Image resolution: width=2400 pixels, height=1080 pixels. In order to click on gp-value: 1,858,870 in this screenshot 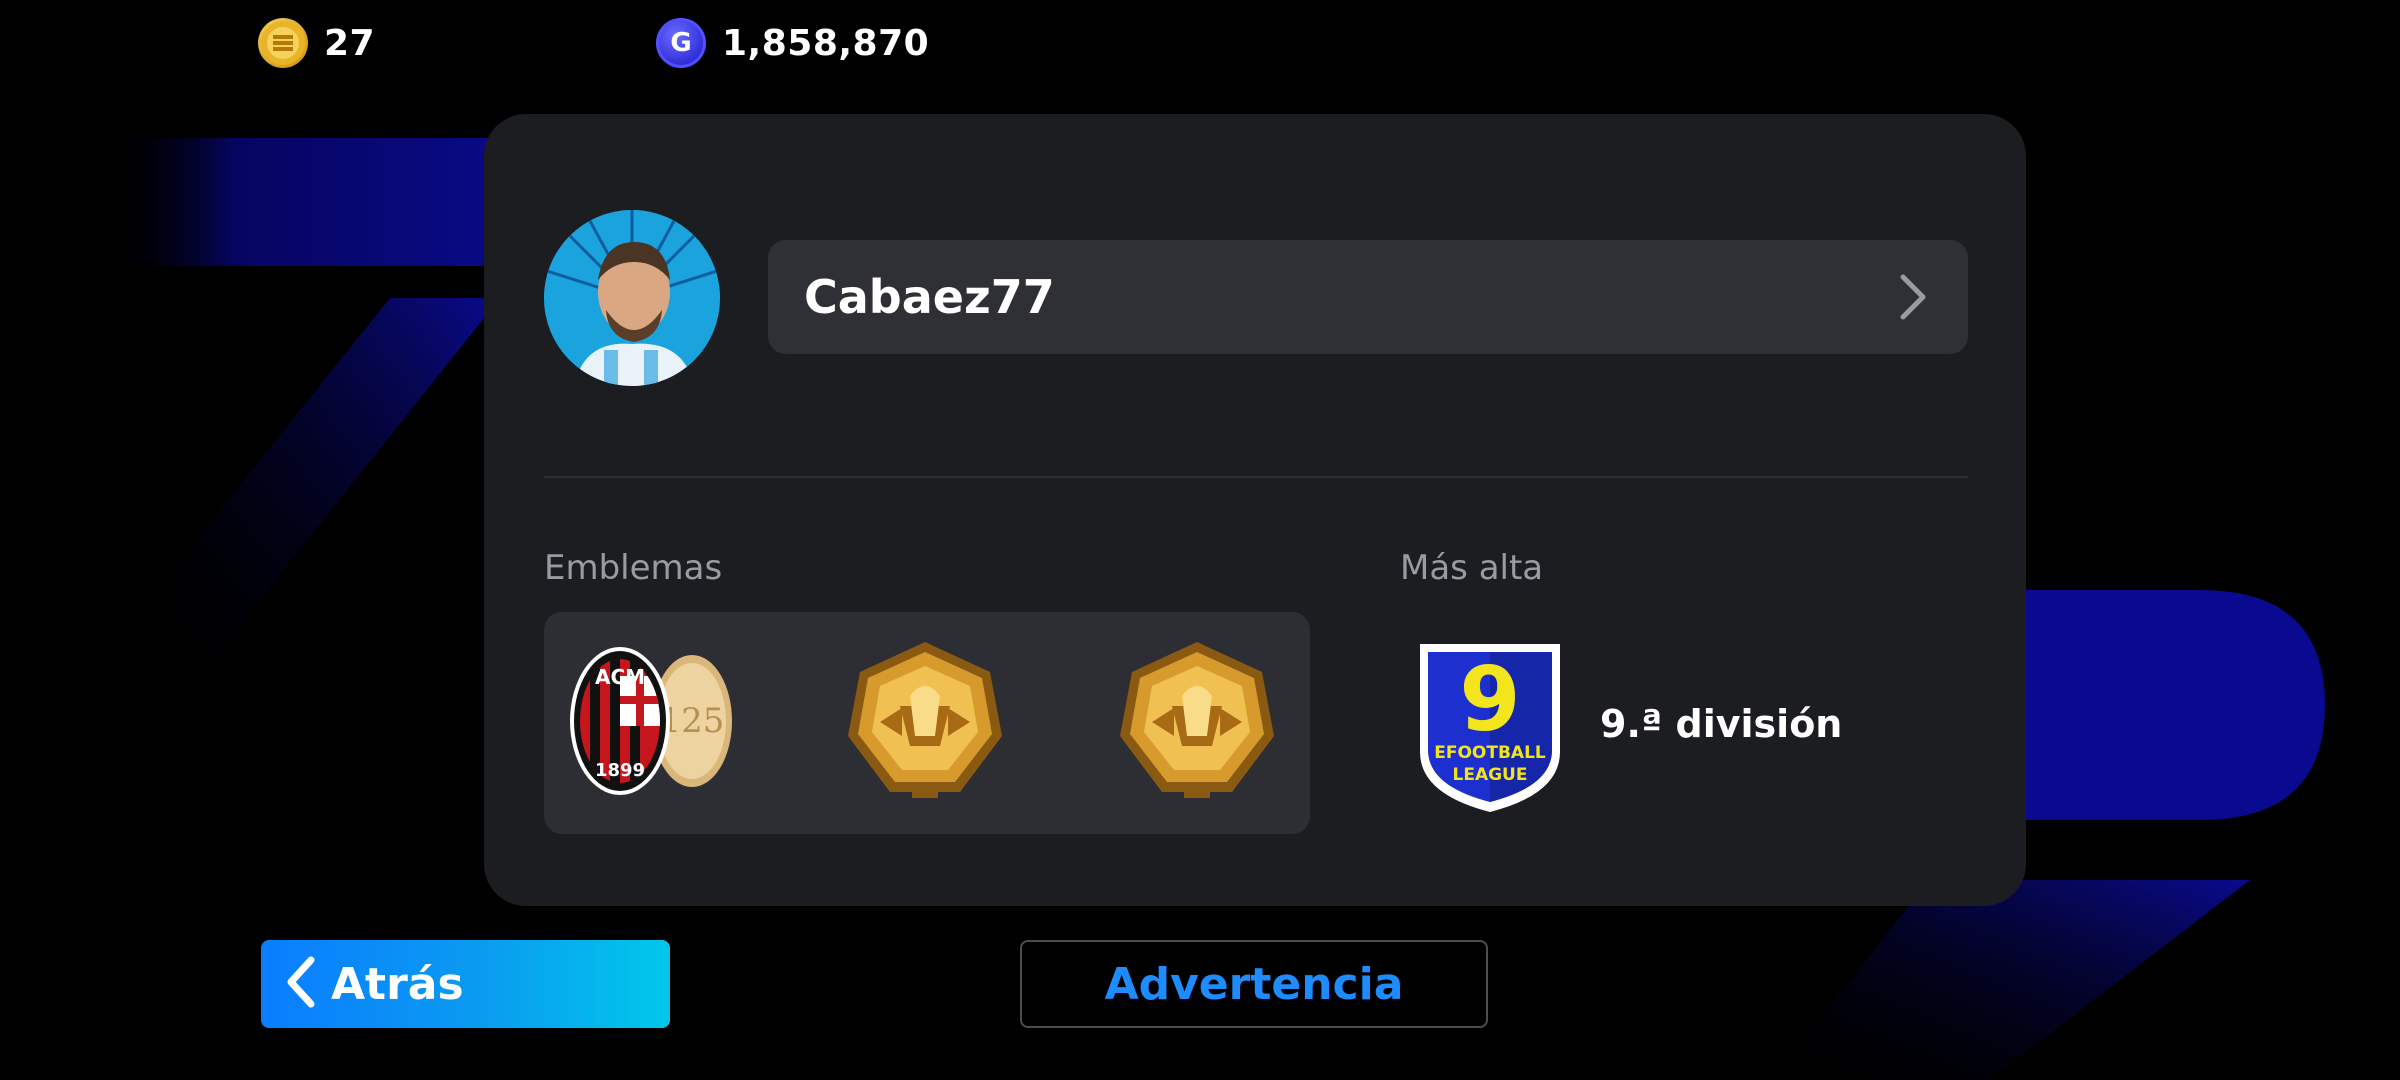, I will do `click(826, 43)`.